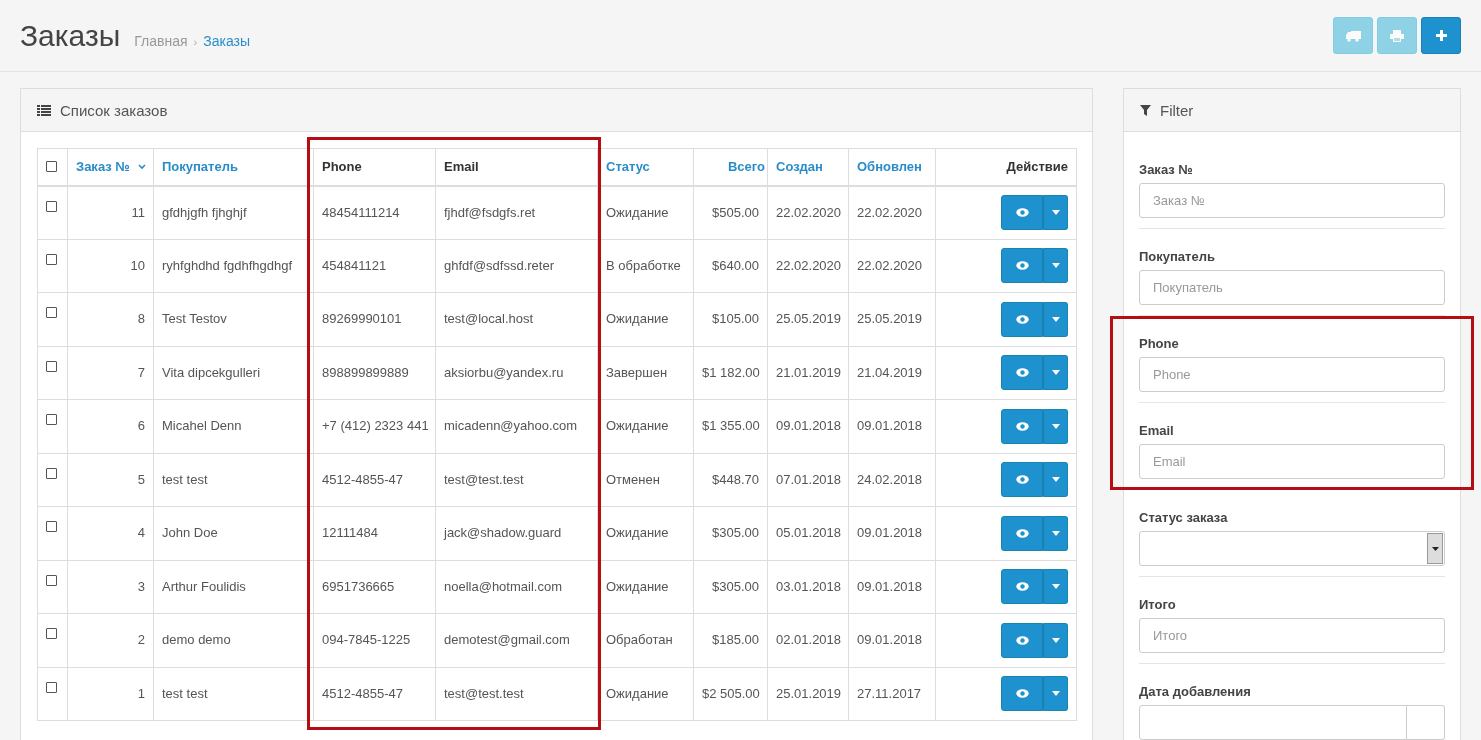  I want to click on select-field, so click(1292, 548).